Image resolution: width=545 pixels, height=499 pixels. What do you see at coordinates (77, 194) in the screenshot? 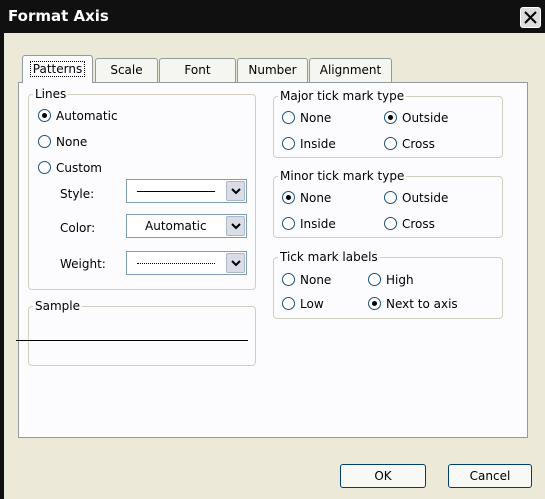
I see `style-label: Style:` at bounding box center [77, 194].